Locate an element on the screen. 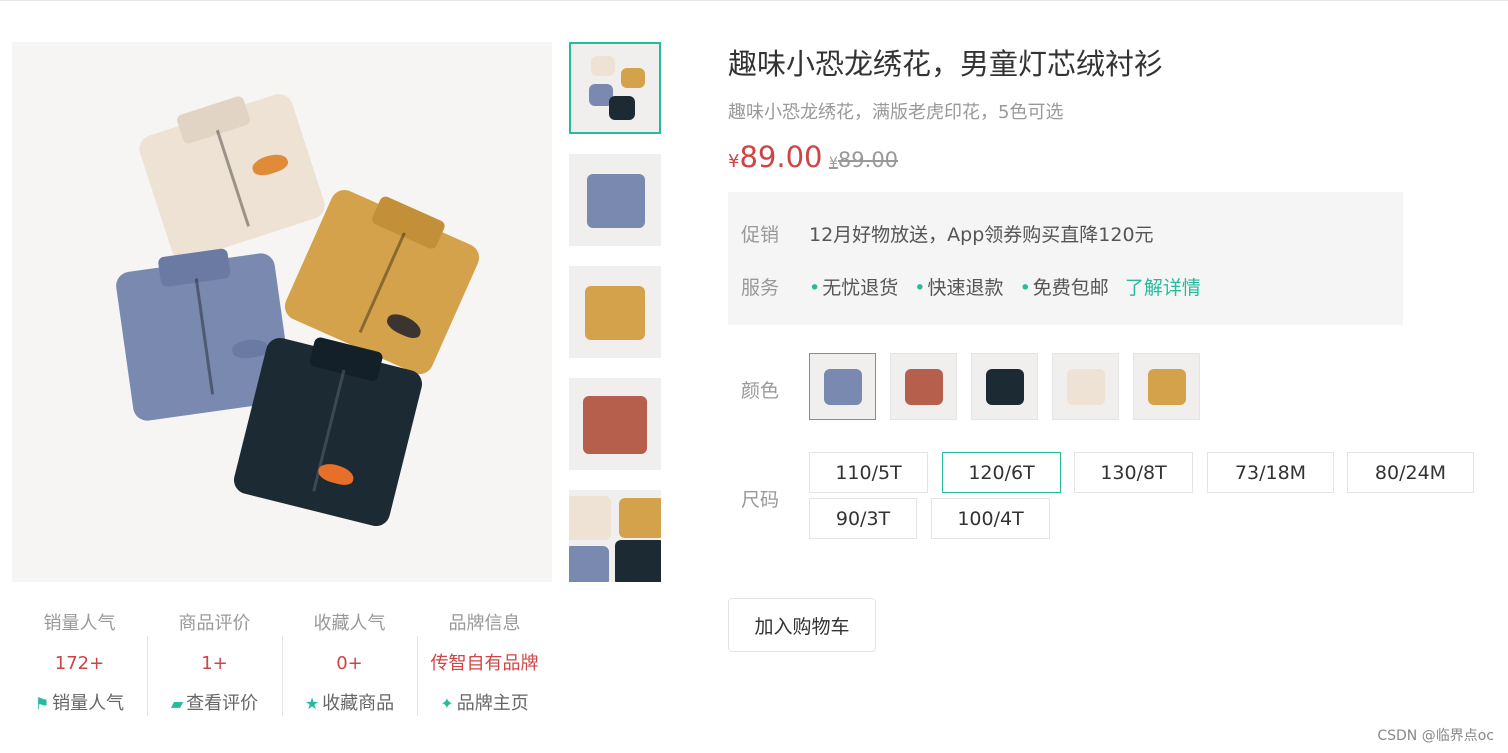 The width and height of the screenshot is (1508, 753). promotion-panel is located at coordinates (1065, 258).